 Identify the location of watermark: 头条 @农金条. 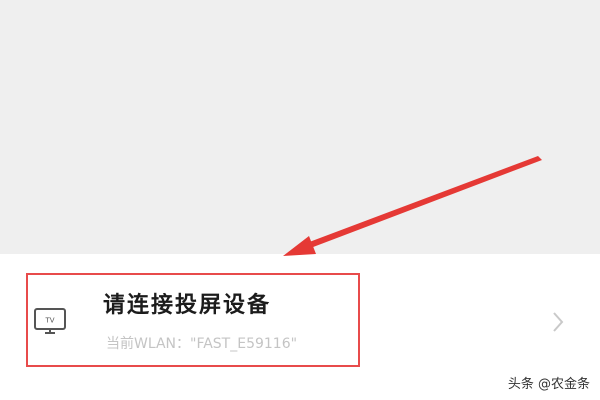
(548, 384).